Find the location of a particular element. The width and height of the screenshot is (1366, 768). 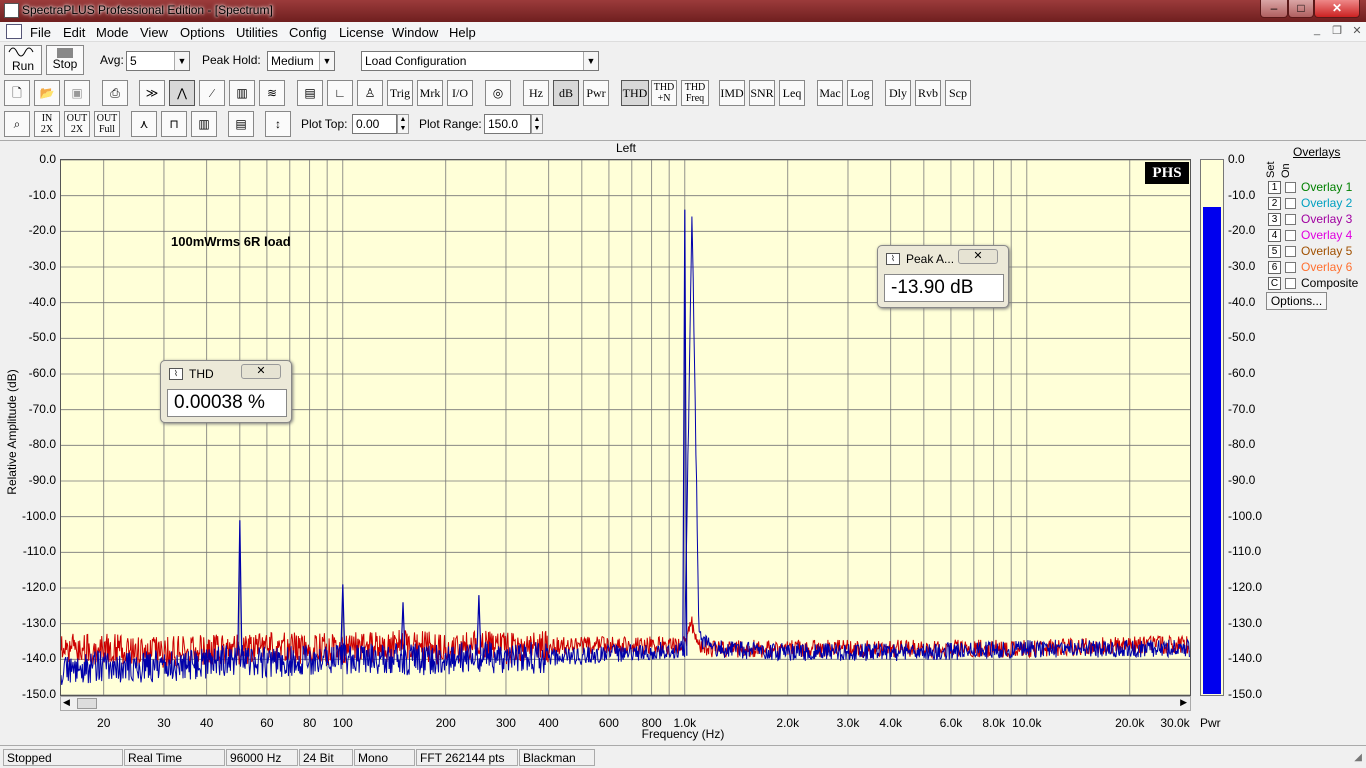

peak-shape-icon: ⋏ is located at coordinates (144, 124).